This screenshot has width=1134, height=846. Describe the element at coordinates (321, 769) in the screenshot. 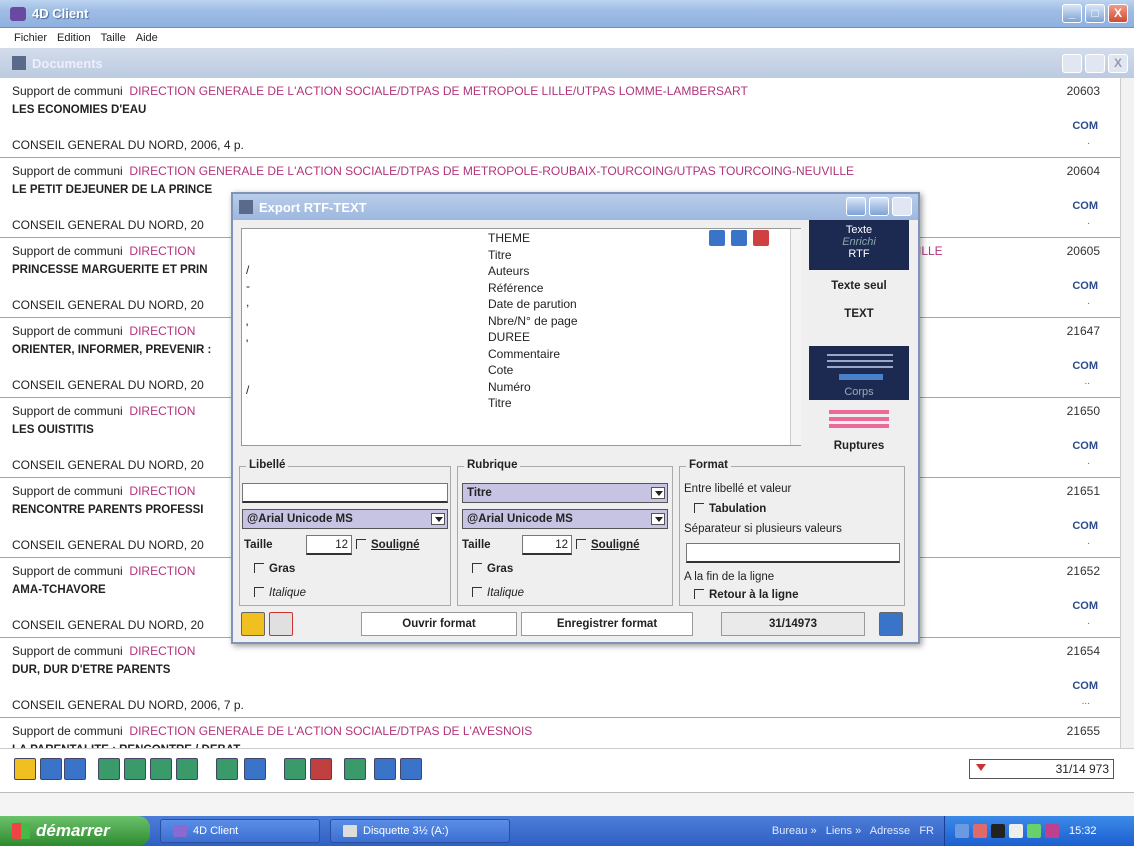

I see `sort-icon` at that location.